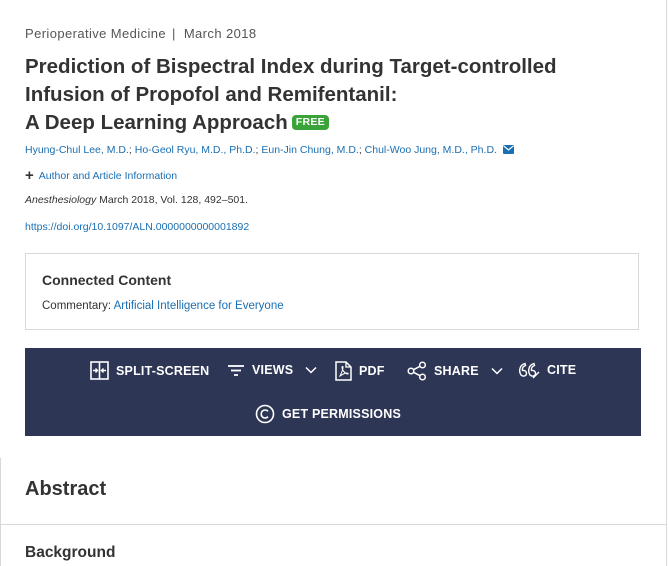 This screenshot has width=669, height=566. Describe the element at coordinates (343, 371) in the screenshot. I see `pdf-icon` at that location.